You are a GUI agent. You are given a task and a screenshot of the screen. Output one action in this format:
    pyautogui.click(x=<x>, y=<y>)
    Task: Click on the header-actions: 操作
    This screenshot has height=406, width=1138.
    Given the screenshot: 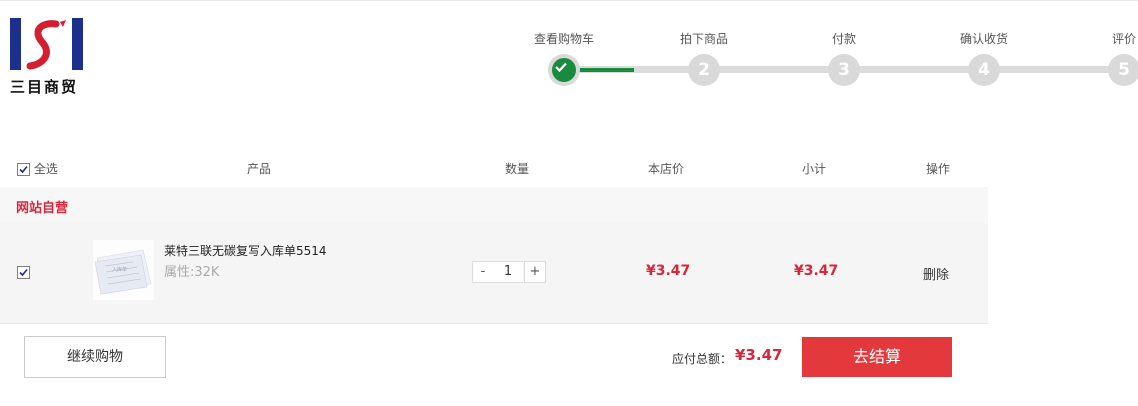 What is the action you would take?
    pyautogui.click(x=938, y=169)
    